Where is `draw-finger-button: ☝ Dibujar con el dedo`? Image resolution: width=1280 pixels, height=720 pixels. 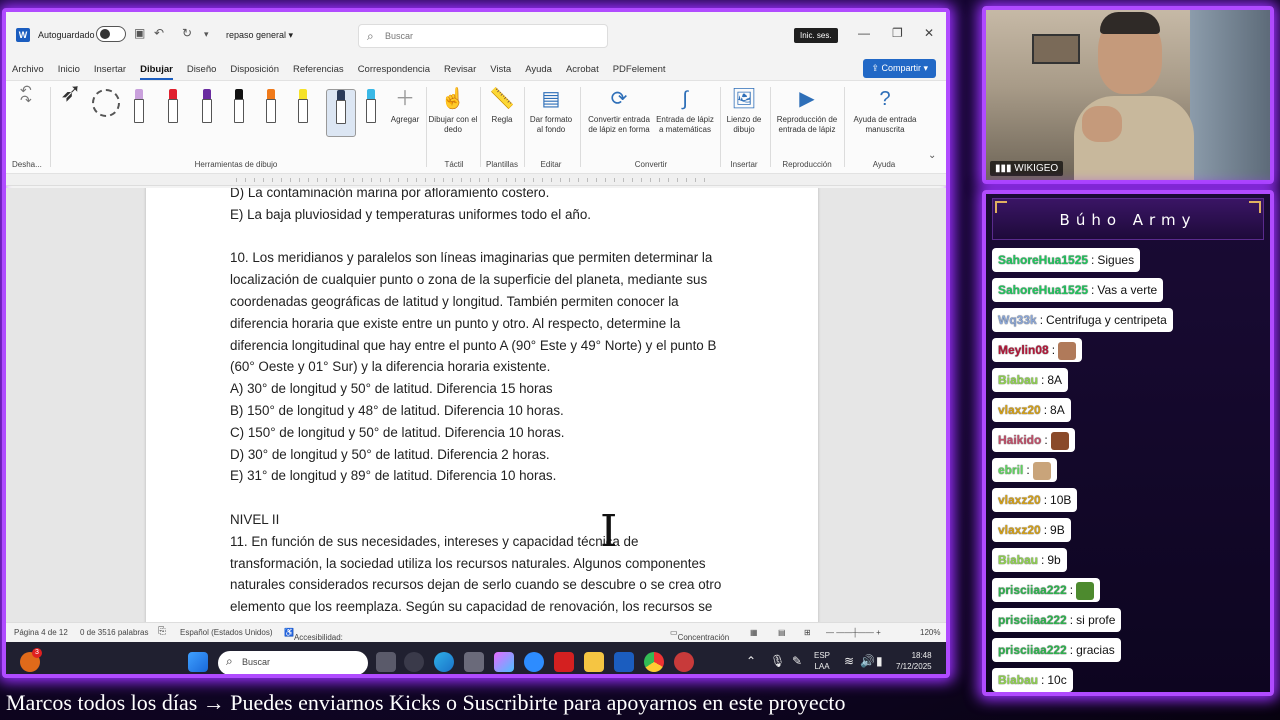 draw-finger-button: ☝ Dibujar con el dedo is located at coordinates (453, 111).